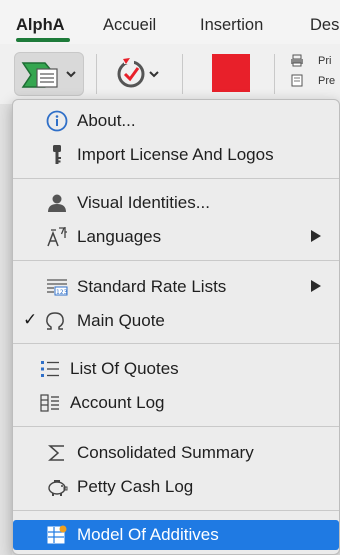  What do you see at coordinates (40, 25) in the screenshot?
I see `tab-alpha: AlphA` at bounding box center [40, 25].